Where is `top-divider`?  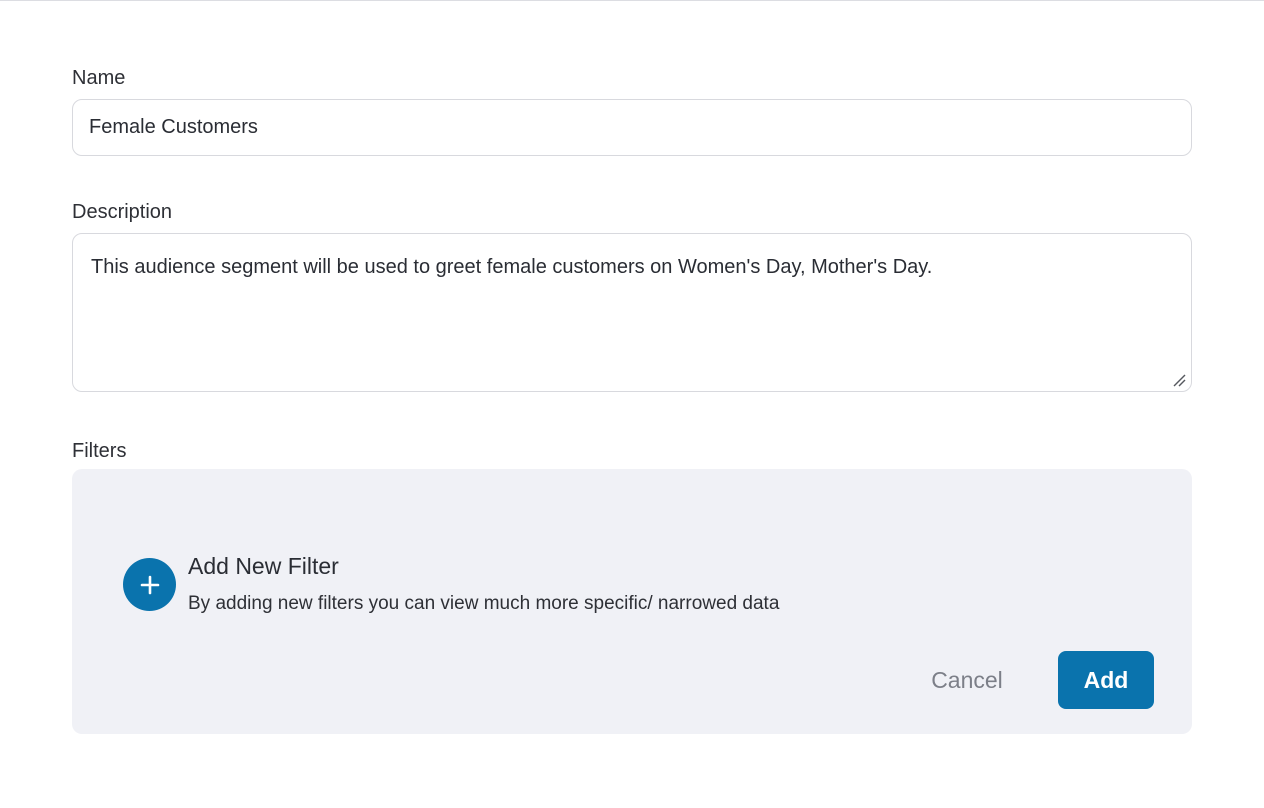
top-divider is located at coordinates (632, 0).